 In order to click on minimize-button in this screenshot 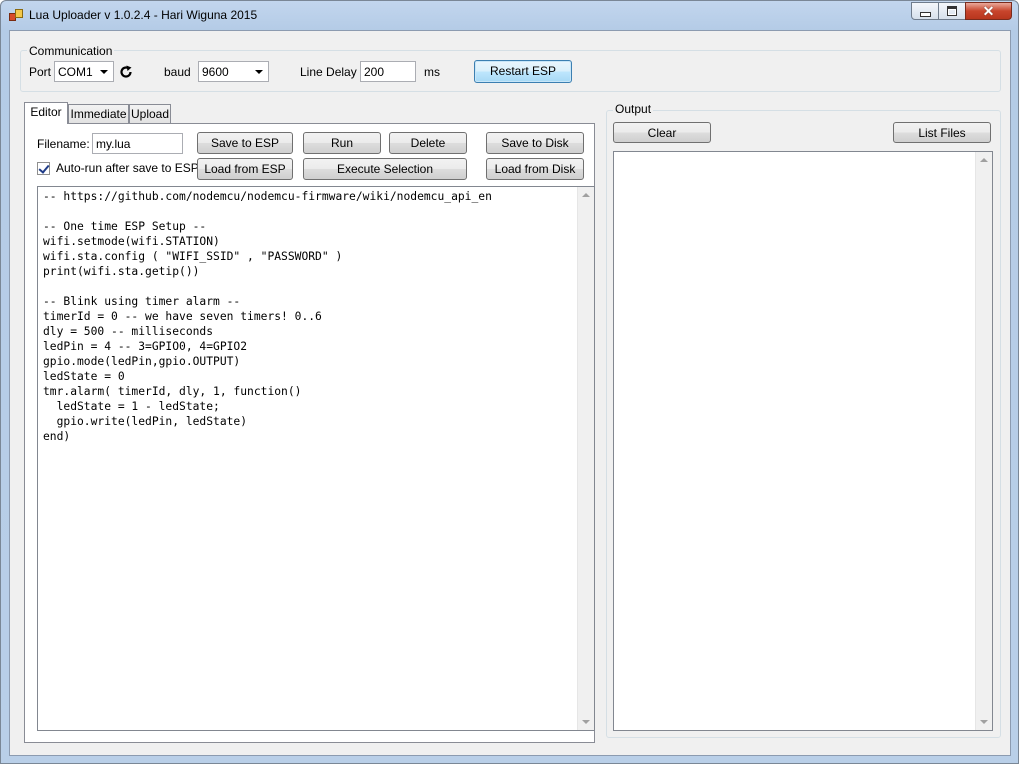, I will do `click(925, 11)`.